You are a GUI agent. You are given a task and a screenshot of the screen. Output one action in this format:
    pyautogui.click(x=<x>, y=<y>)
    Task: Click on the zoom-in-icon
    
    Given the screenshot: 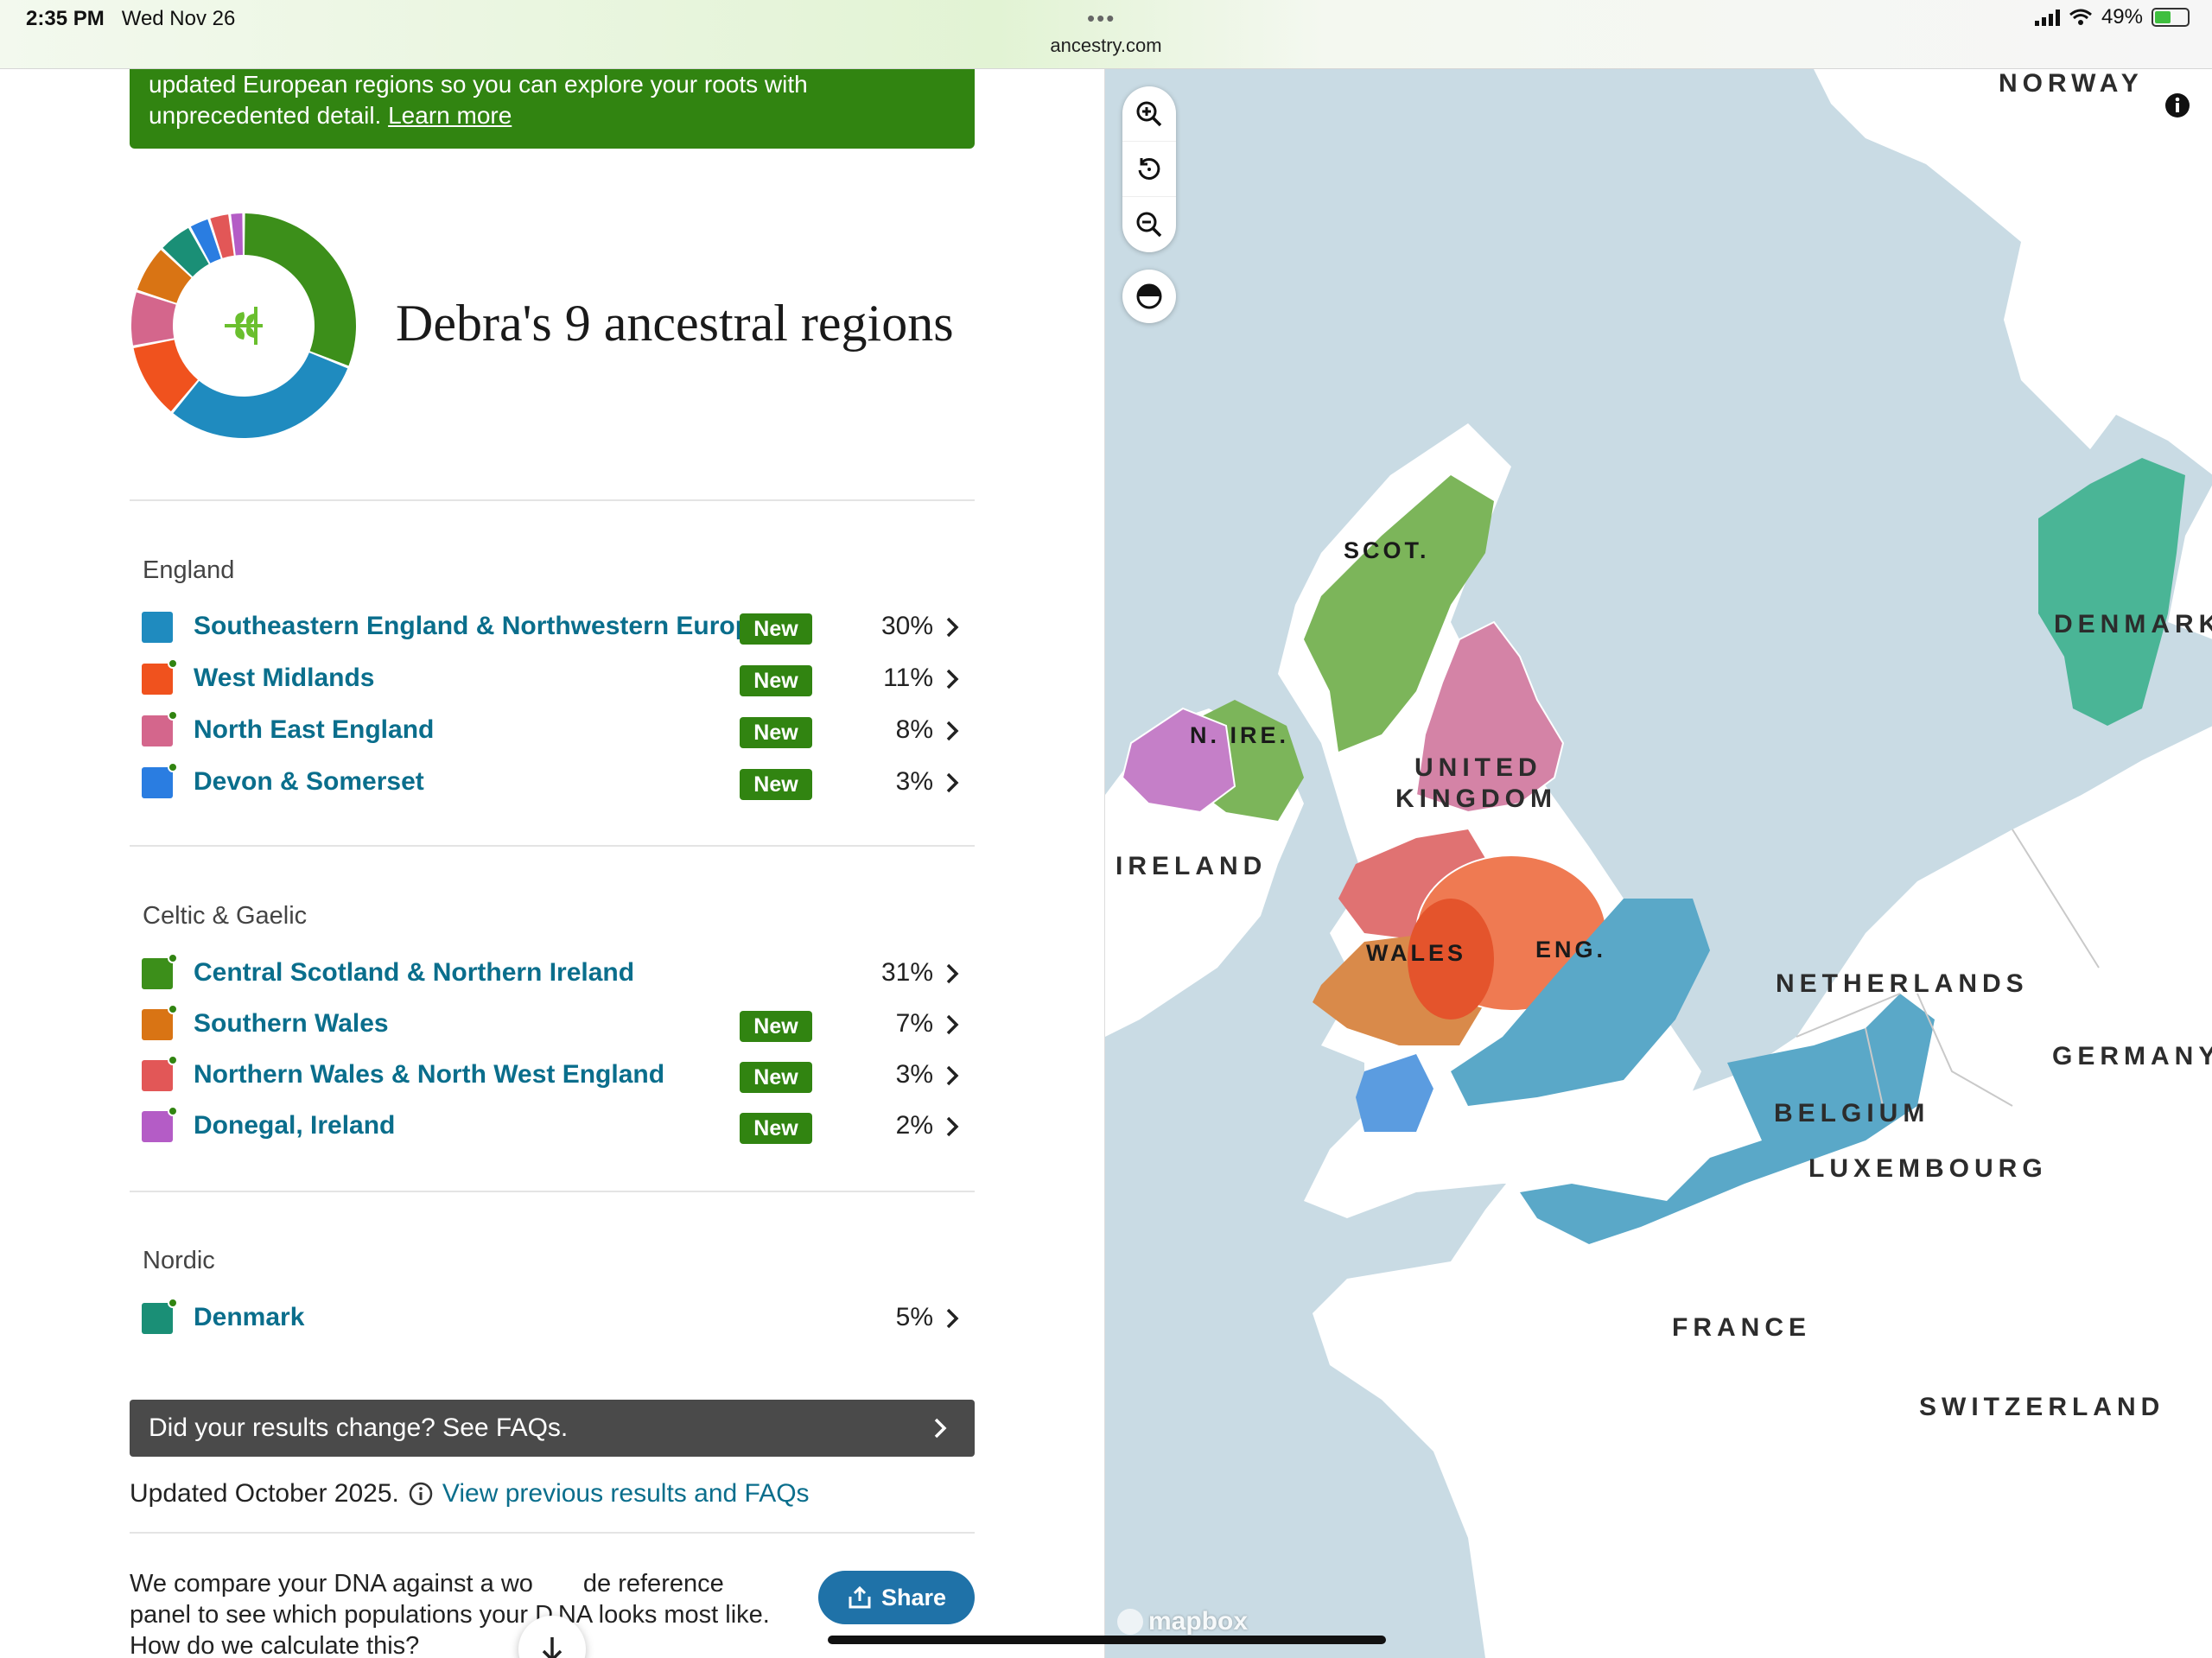 What is the action you would take?
    pyautogui.click(x=1149, y=113)
    